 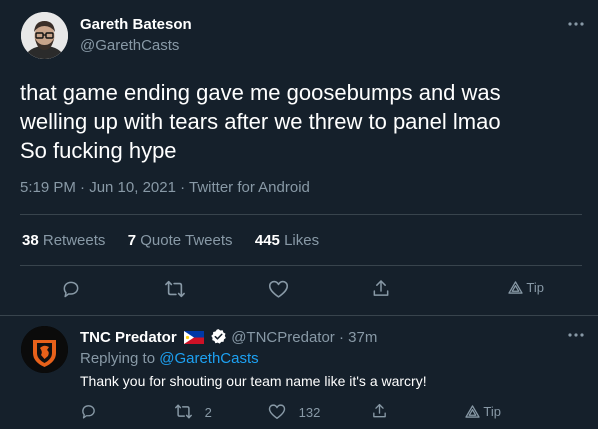 I want to click on reply-retweet-button: 2, so click(x=193, y=411).